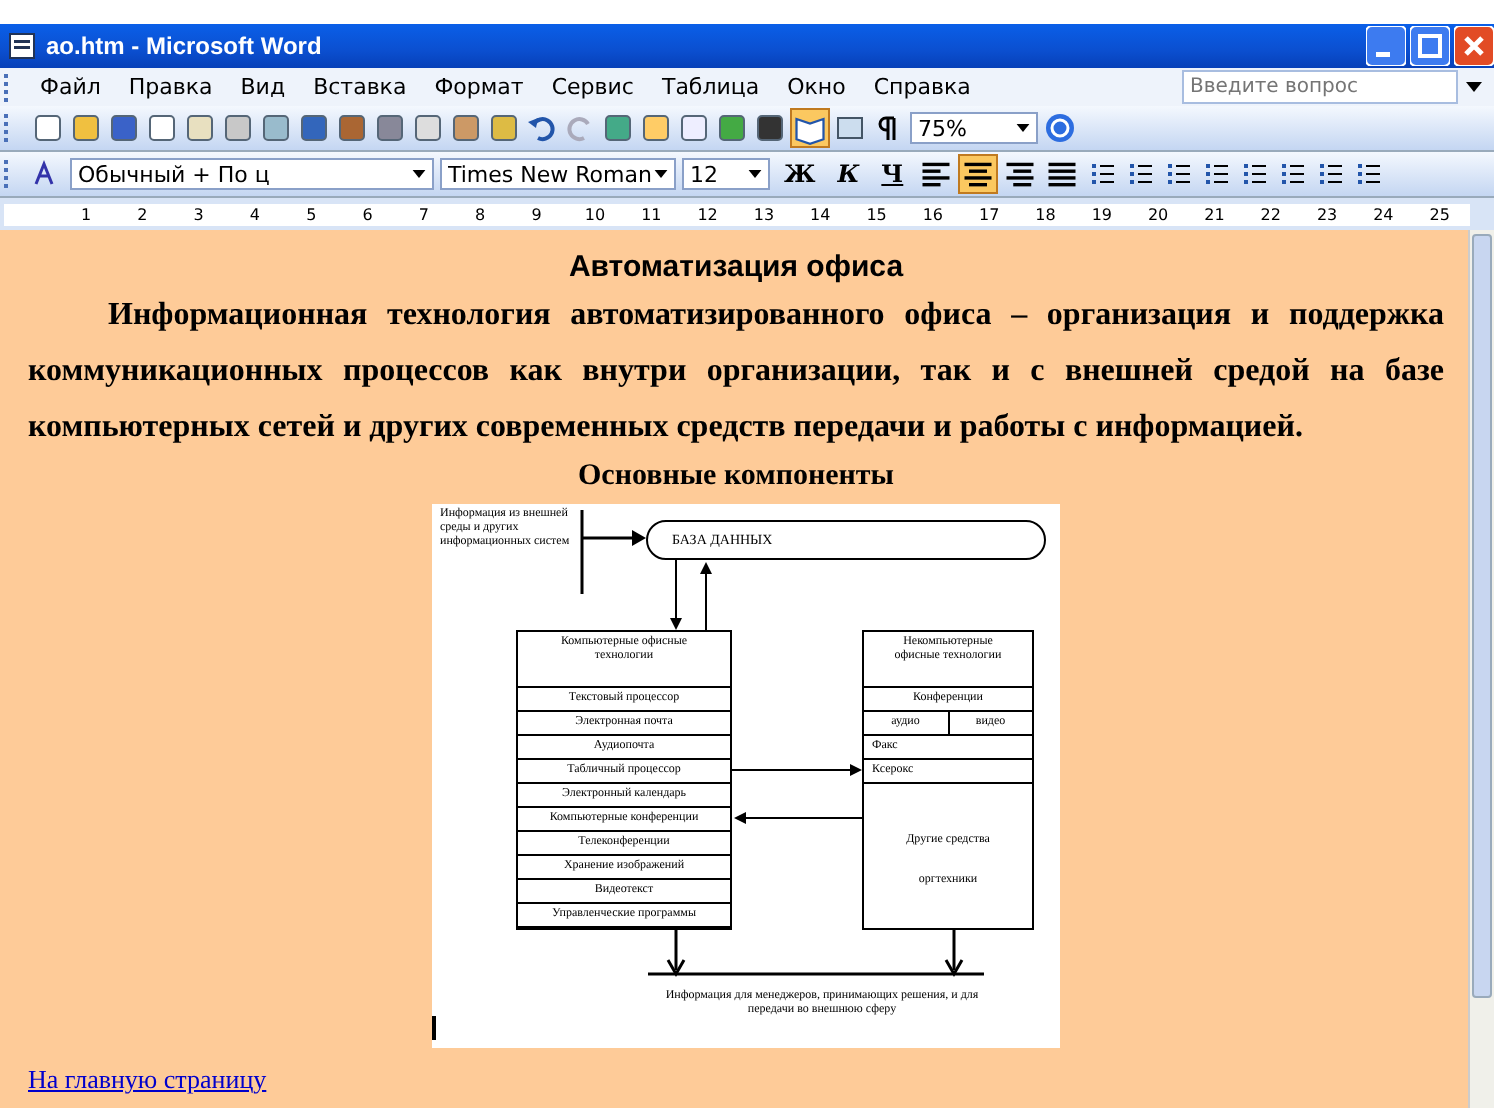 The image size is (1494, 1108). Describe the element at coordinates (1474, 46) in the screenshot. I see `close-icon` at that location.